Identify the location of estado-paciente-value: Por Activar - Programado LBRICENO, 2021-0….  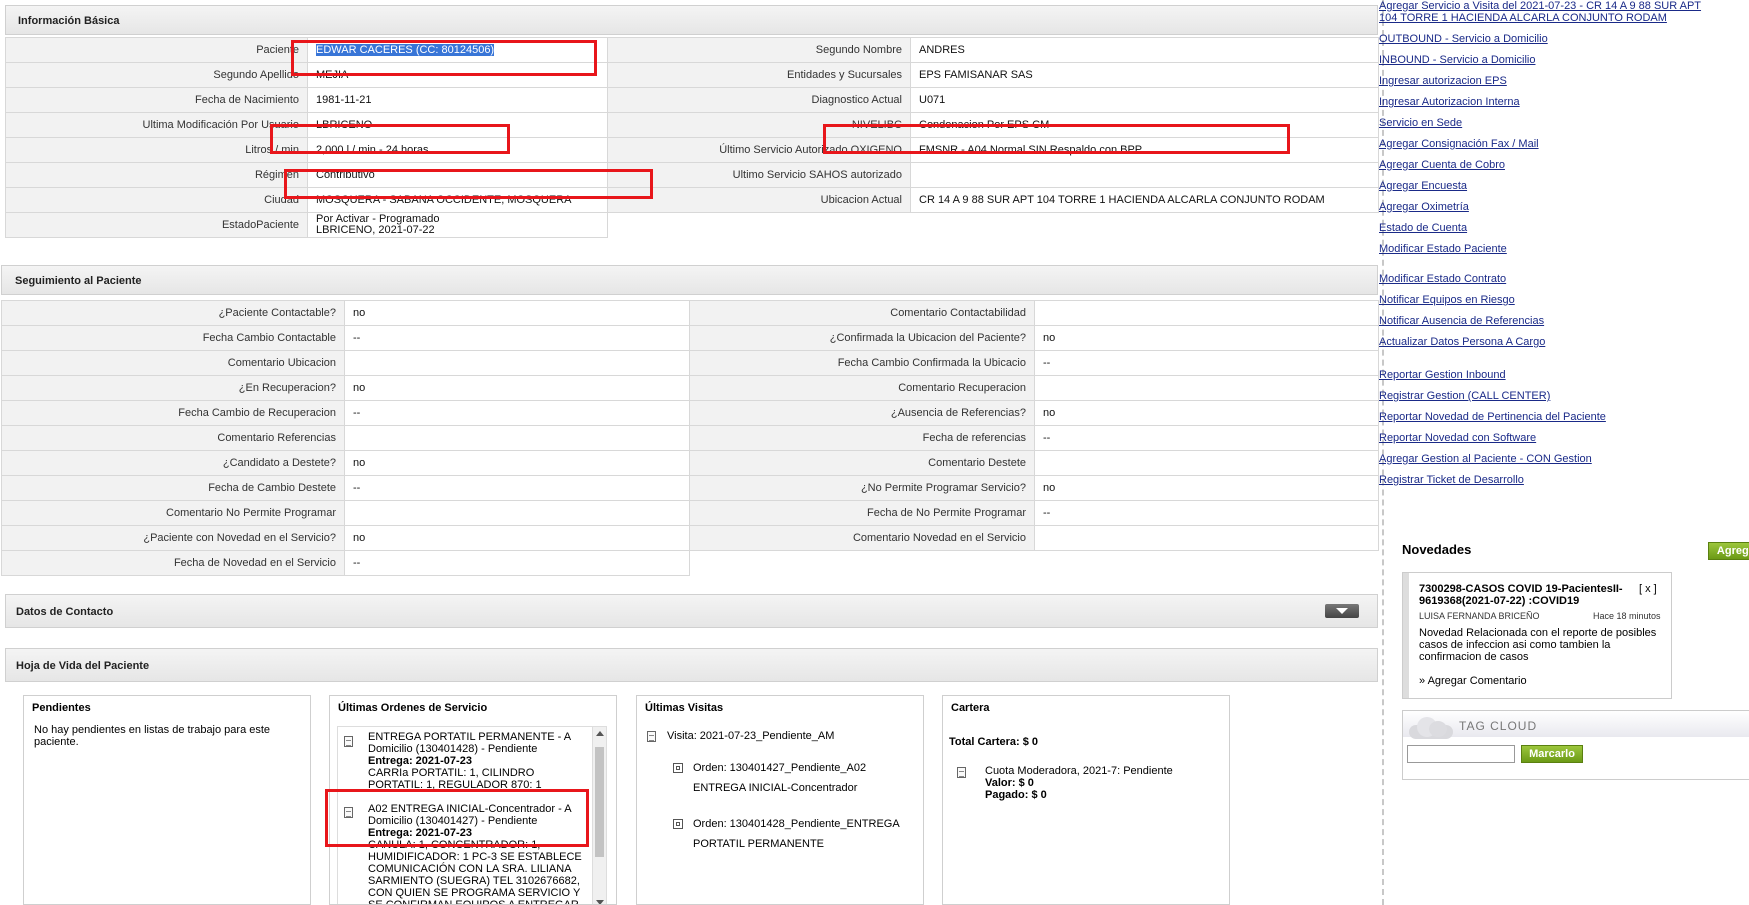
(457, 225).